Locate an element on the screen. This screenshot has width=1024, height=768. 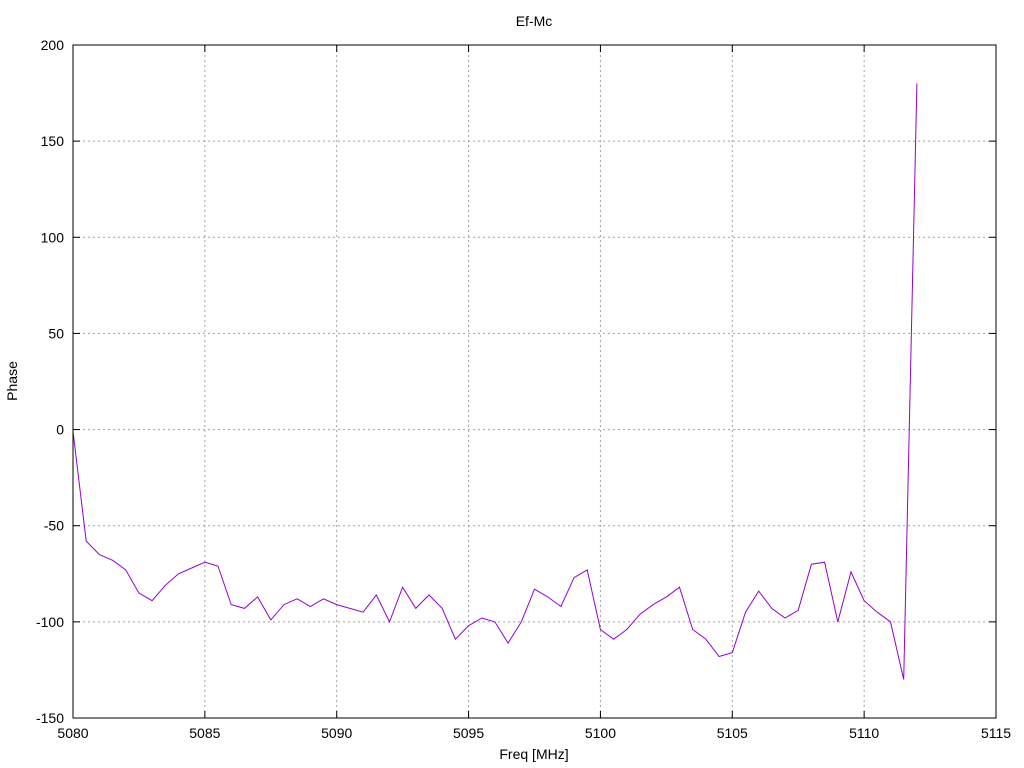
y-tick-label: 100 is located at coordinates (53, 237).